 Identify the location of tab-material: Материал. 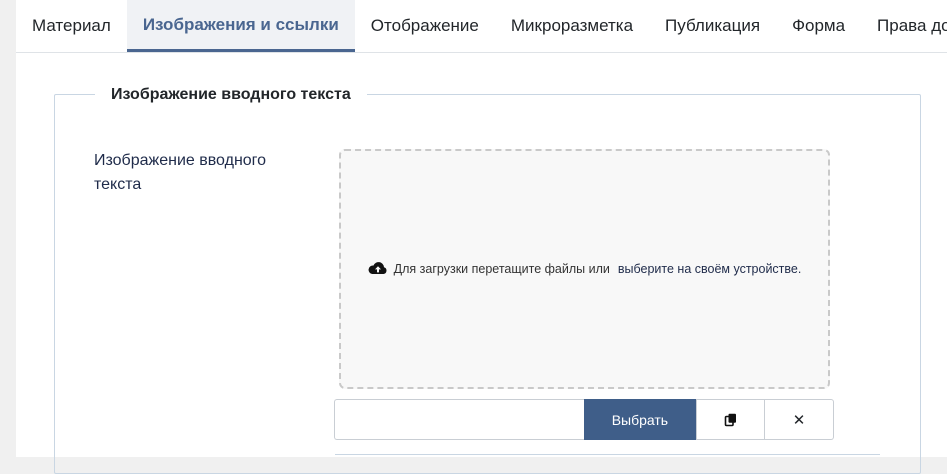
(71, 26).